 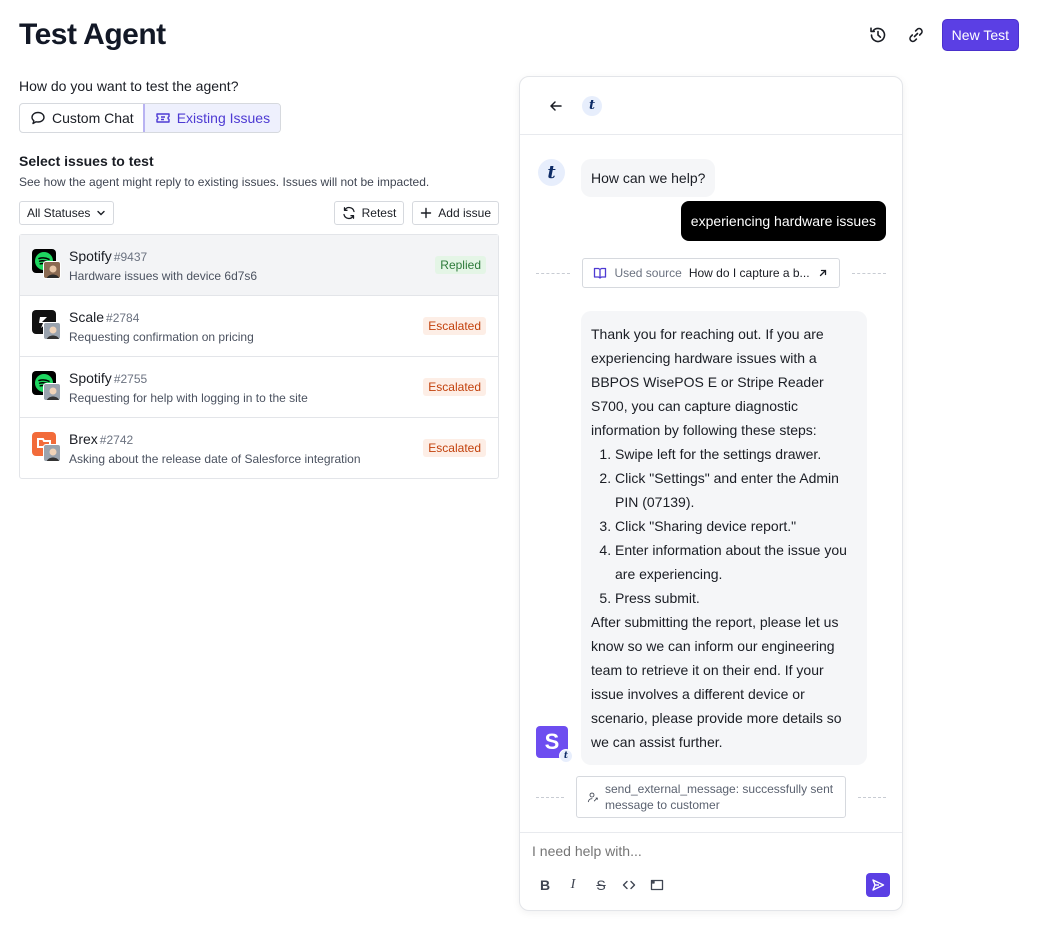 I want to click on chat-bubble-icon, so click(x=38, y=118).